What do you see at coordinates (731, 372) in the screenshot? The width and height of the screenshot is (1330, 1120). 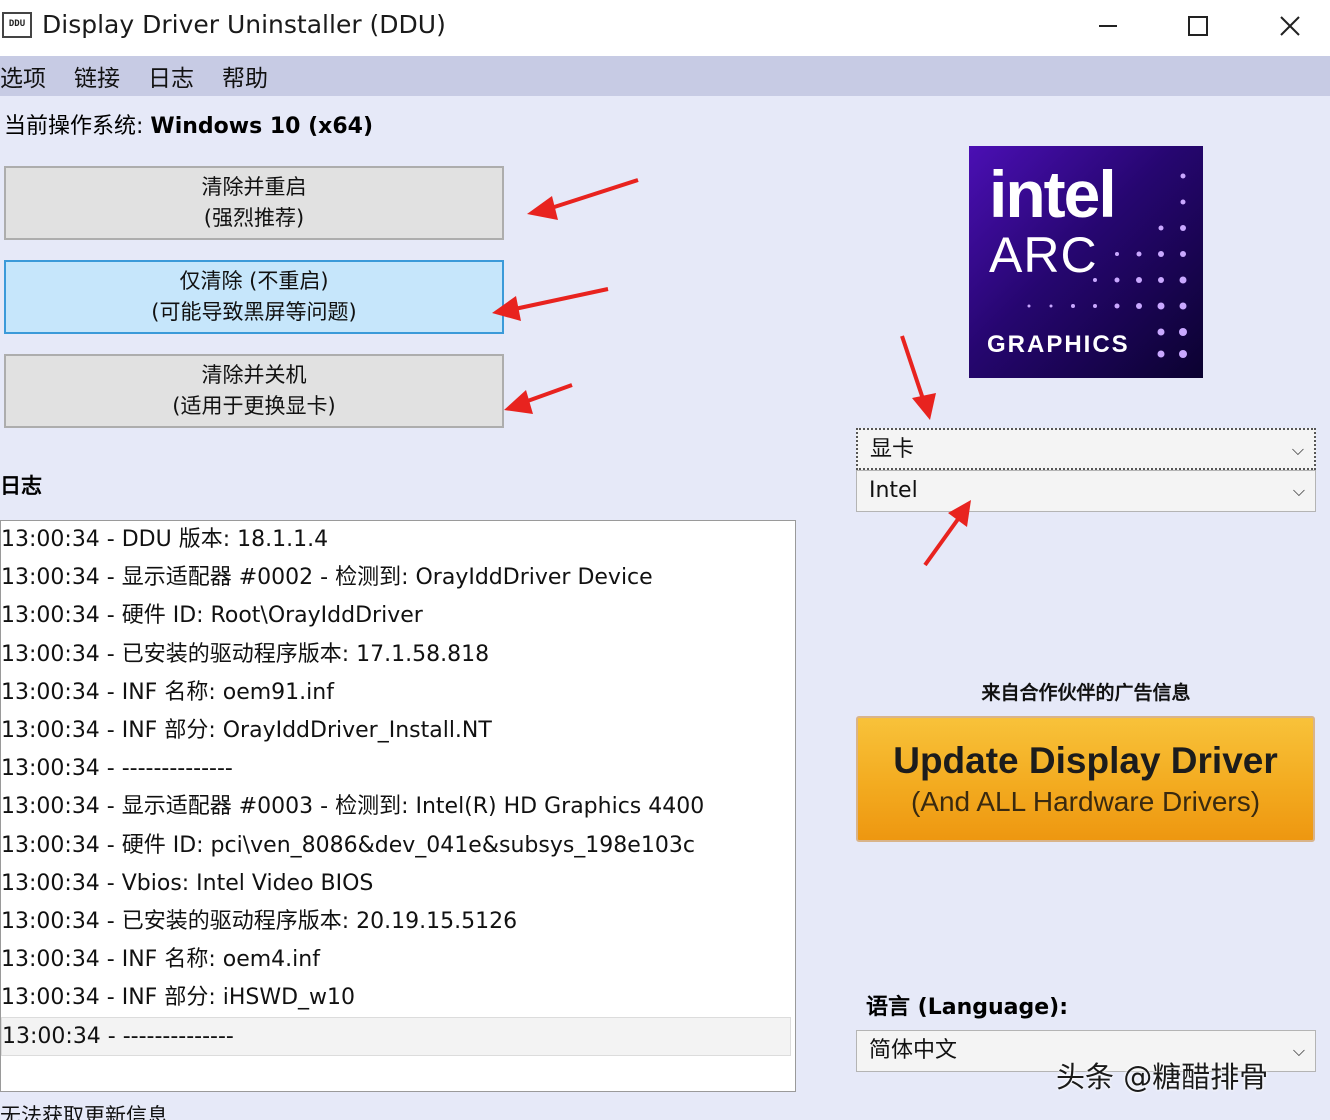 I see `annotation-arrows` at bounding box center [731, 372].